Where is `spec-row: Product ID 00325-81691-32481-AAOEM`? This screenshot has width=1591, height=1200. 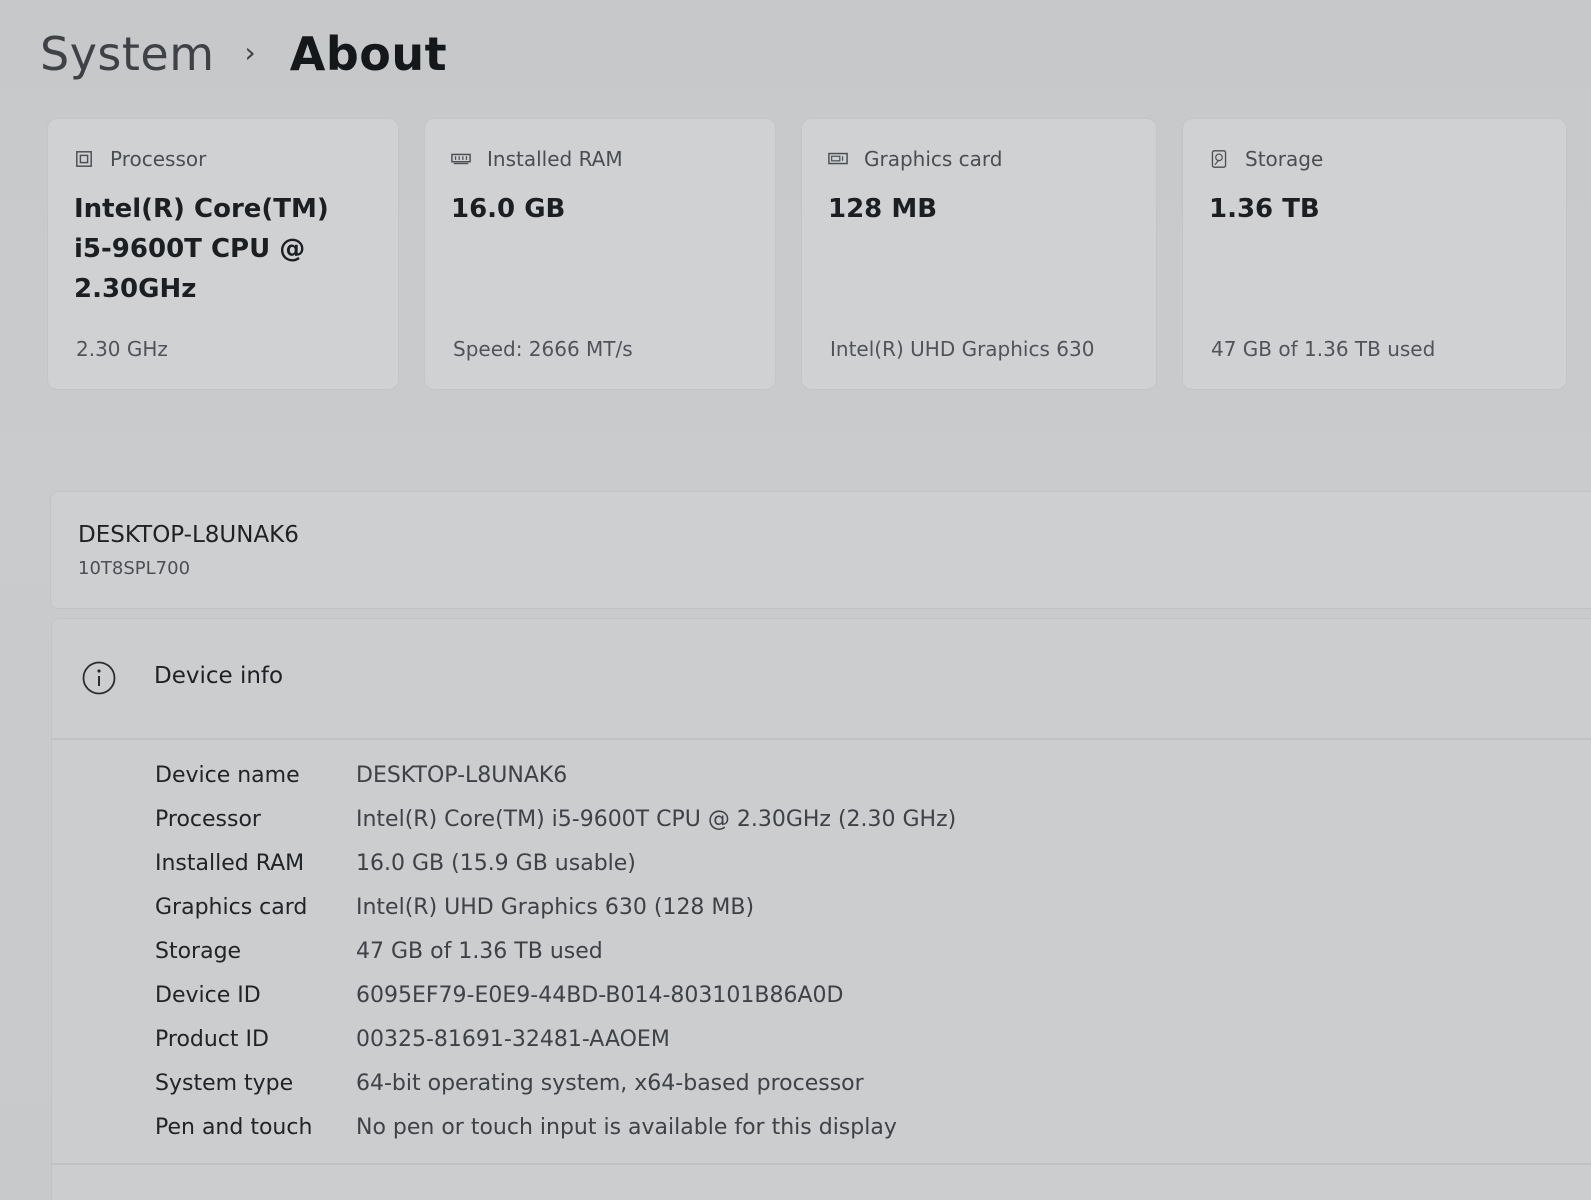 spec-row: Product ID 00325-81691-32481-AAOEM is located at coordinates (555, 1039).